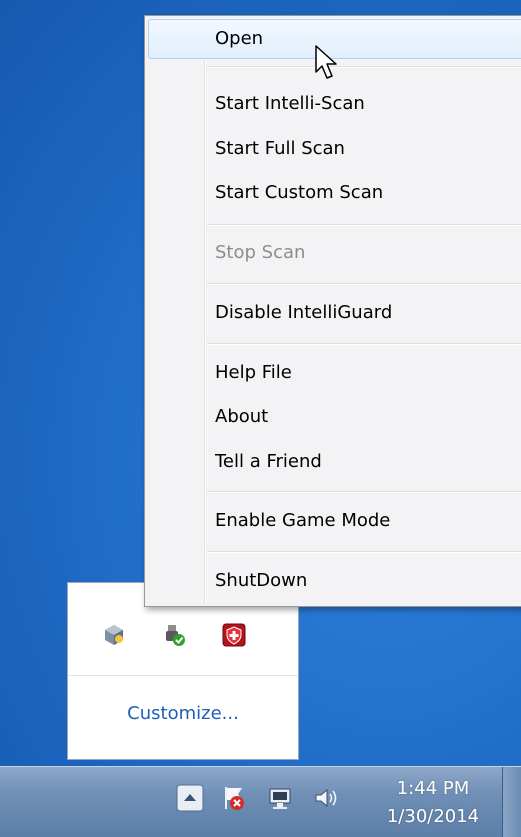  I want to click on menu-item-label: Open, so click(239, 38).